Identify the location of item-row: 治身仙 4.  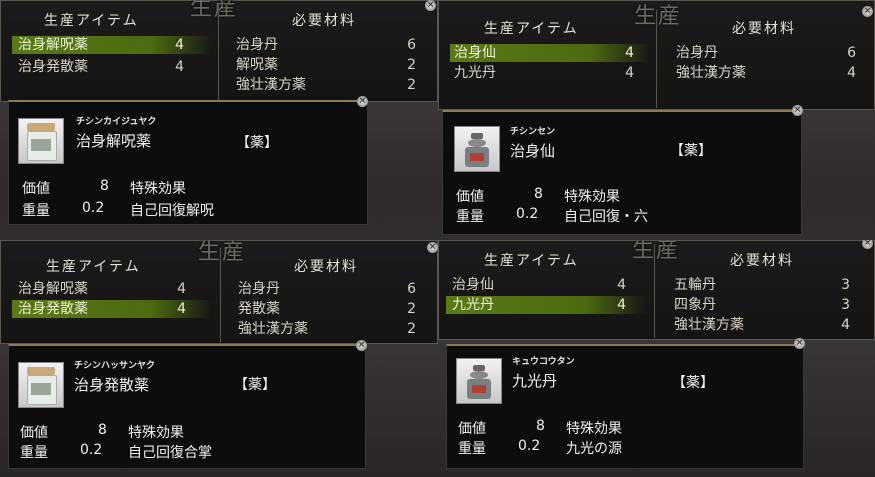
(546, 285).